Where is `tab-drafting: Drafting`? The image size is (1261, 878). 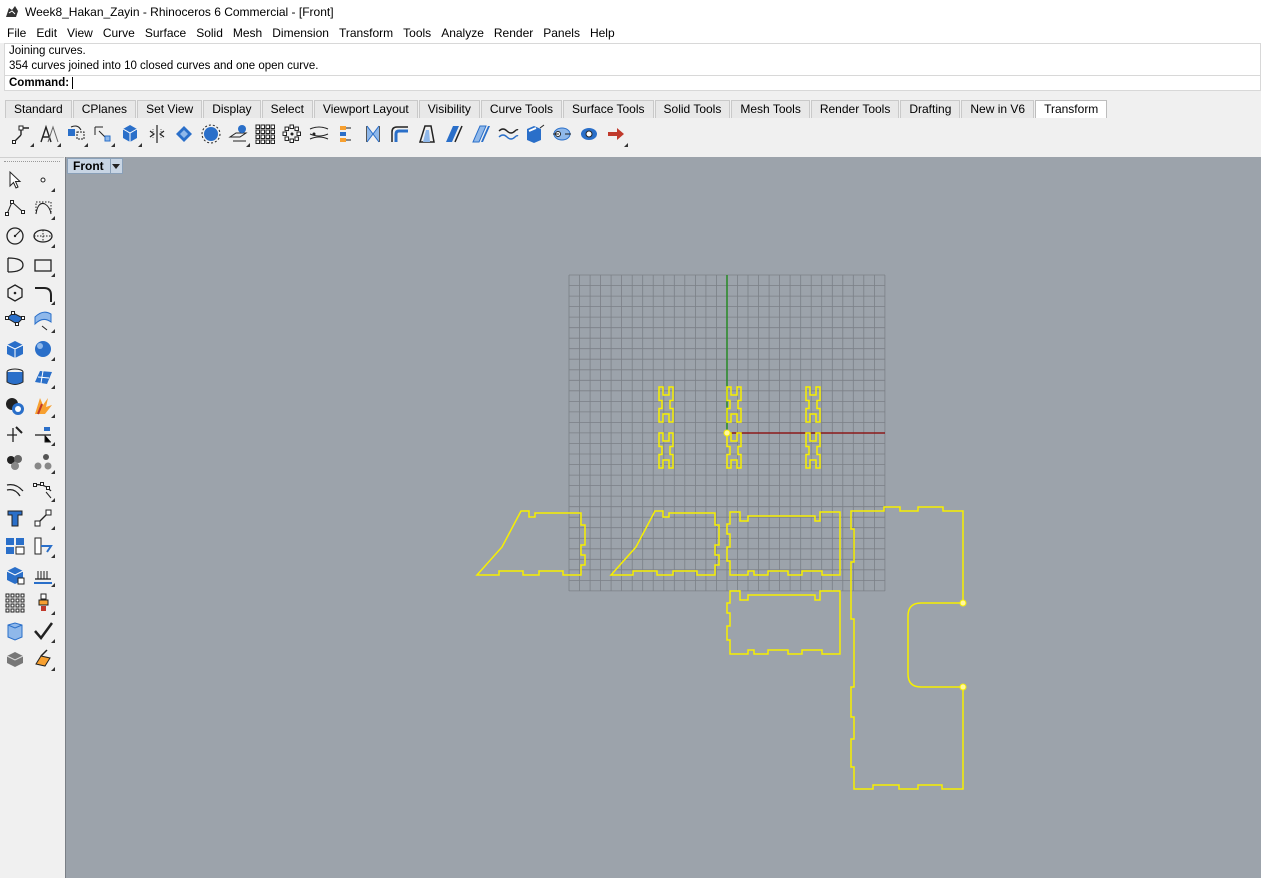 tab-drafting: Drafting is located at coordinates (930, 109).